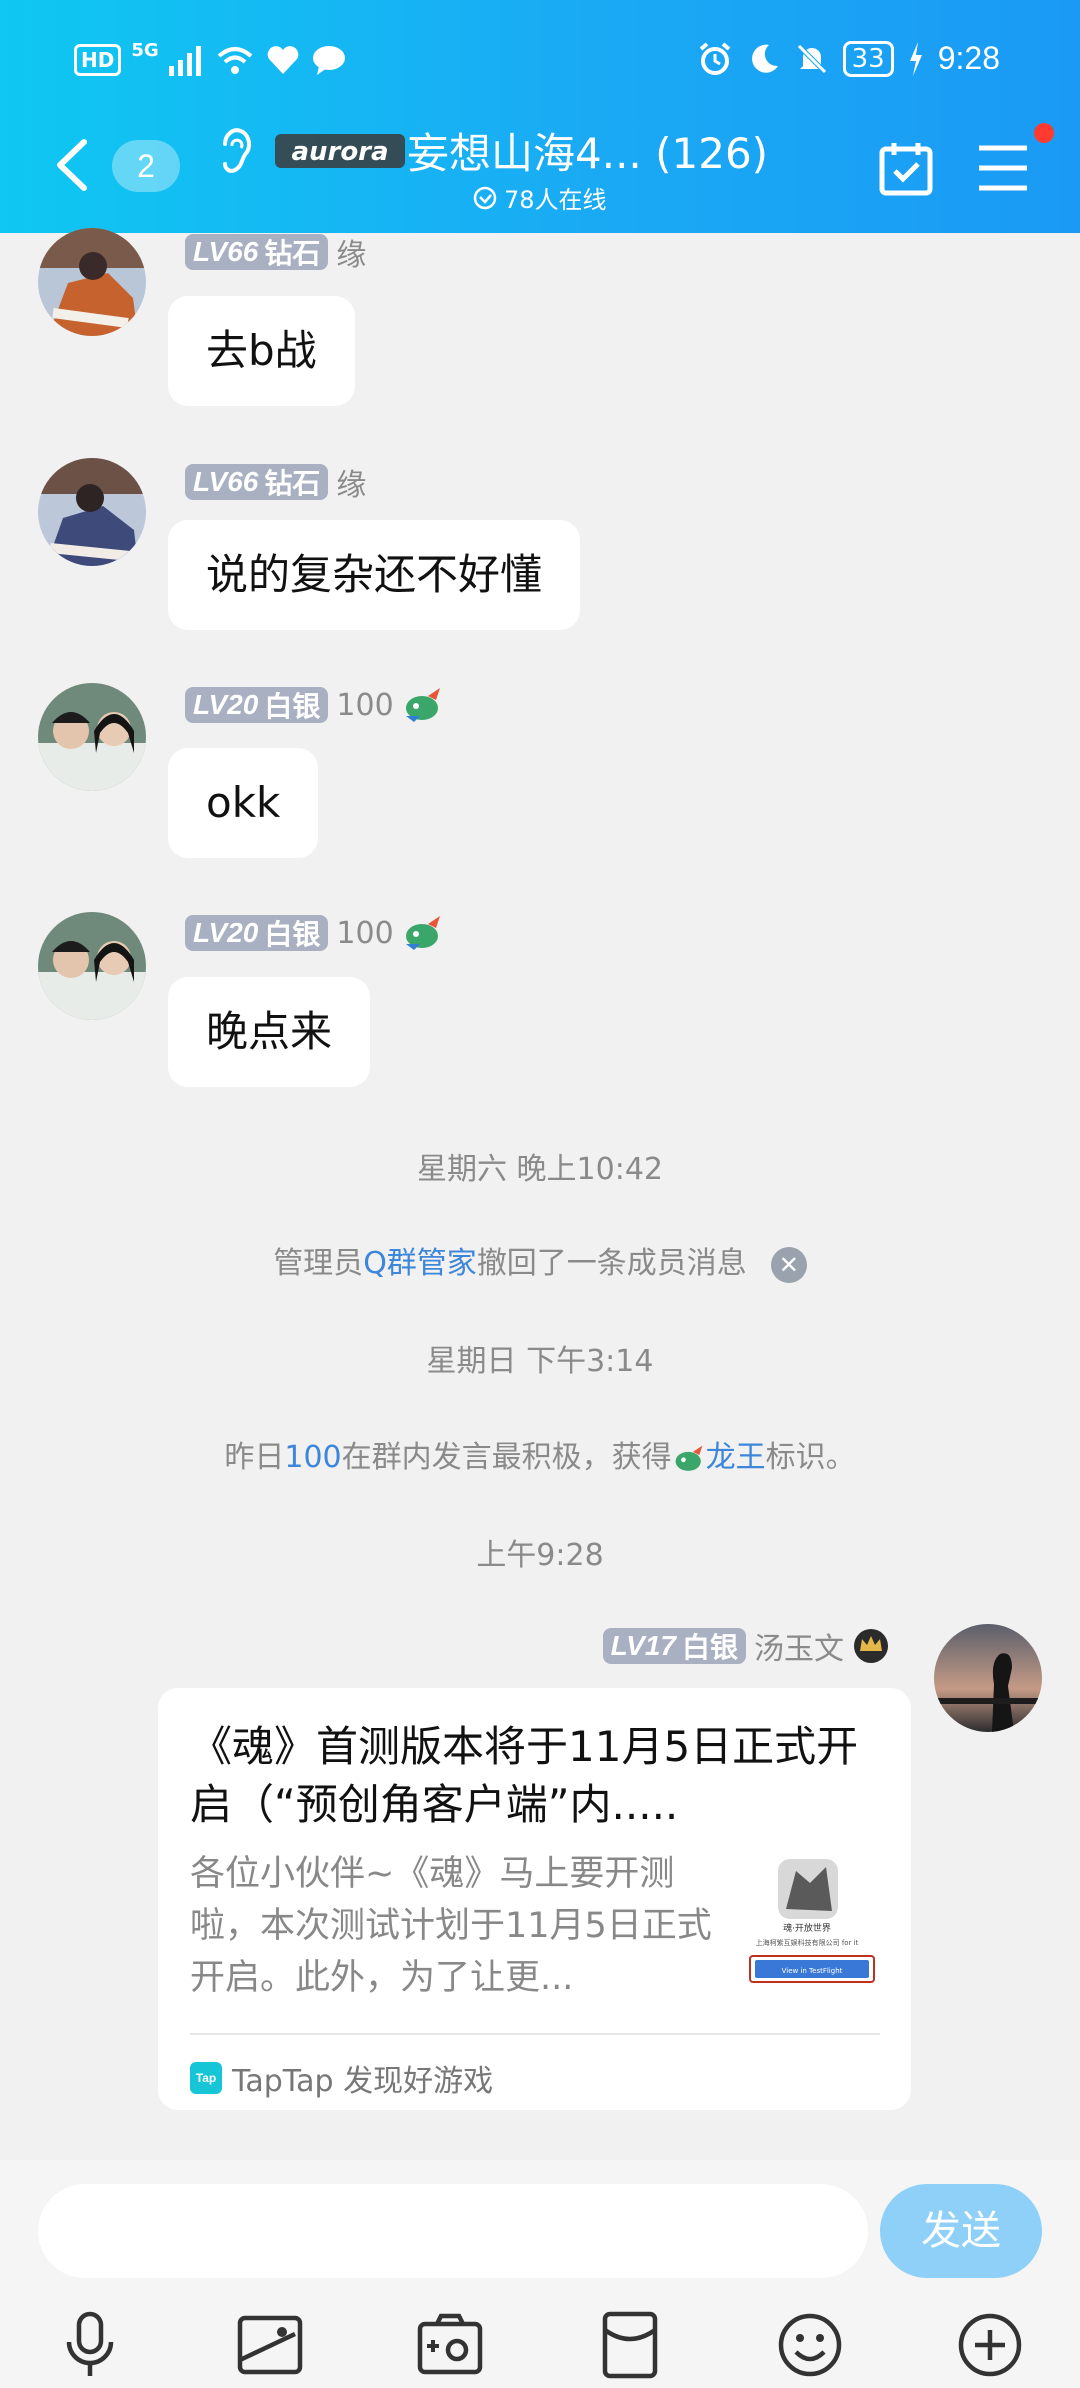 The height and width of the screenshot is (2388, 1080). Describe the element at coordinates (341, 2078) in the screenshot. I see `card-source: Tap TapTap 发现好游戏` at that location.